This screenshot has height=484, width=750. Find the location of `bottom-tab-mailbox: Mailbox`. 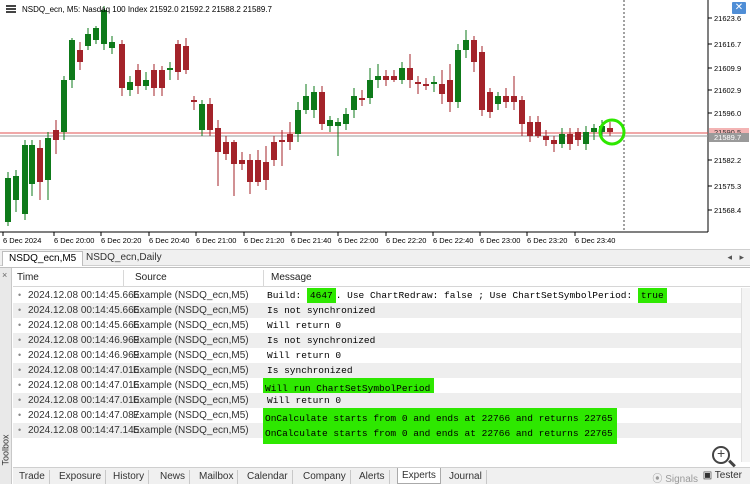

bottom-tab-mailbox: Mailbox is located at coordinates (217, 477).